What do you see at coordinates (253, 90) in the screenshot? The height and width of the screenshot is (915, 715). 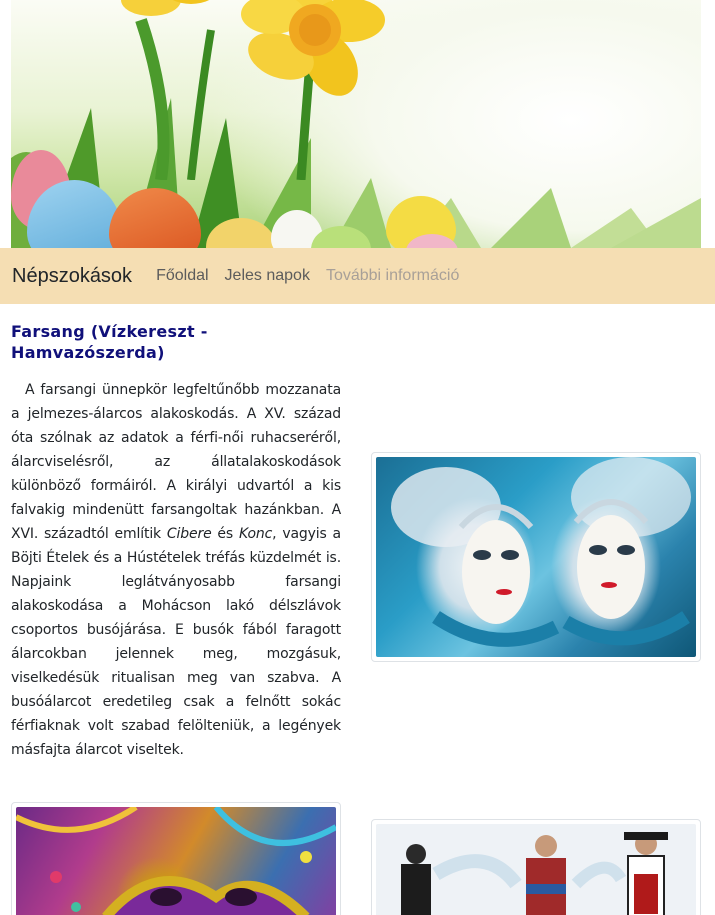 I see `daffodil-graphic` at bounding box center [253, 90].